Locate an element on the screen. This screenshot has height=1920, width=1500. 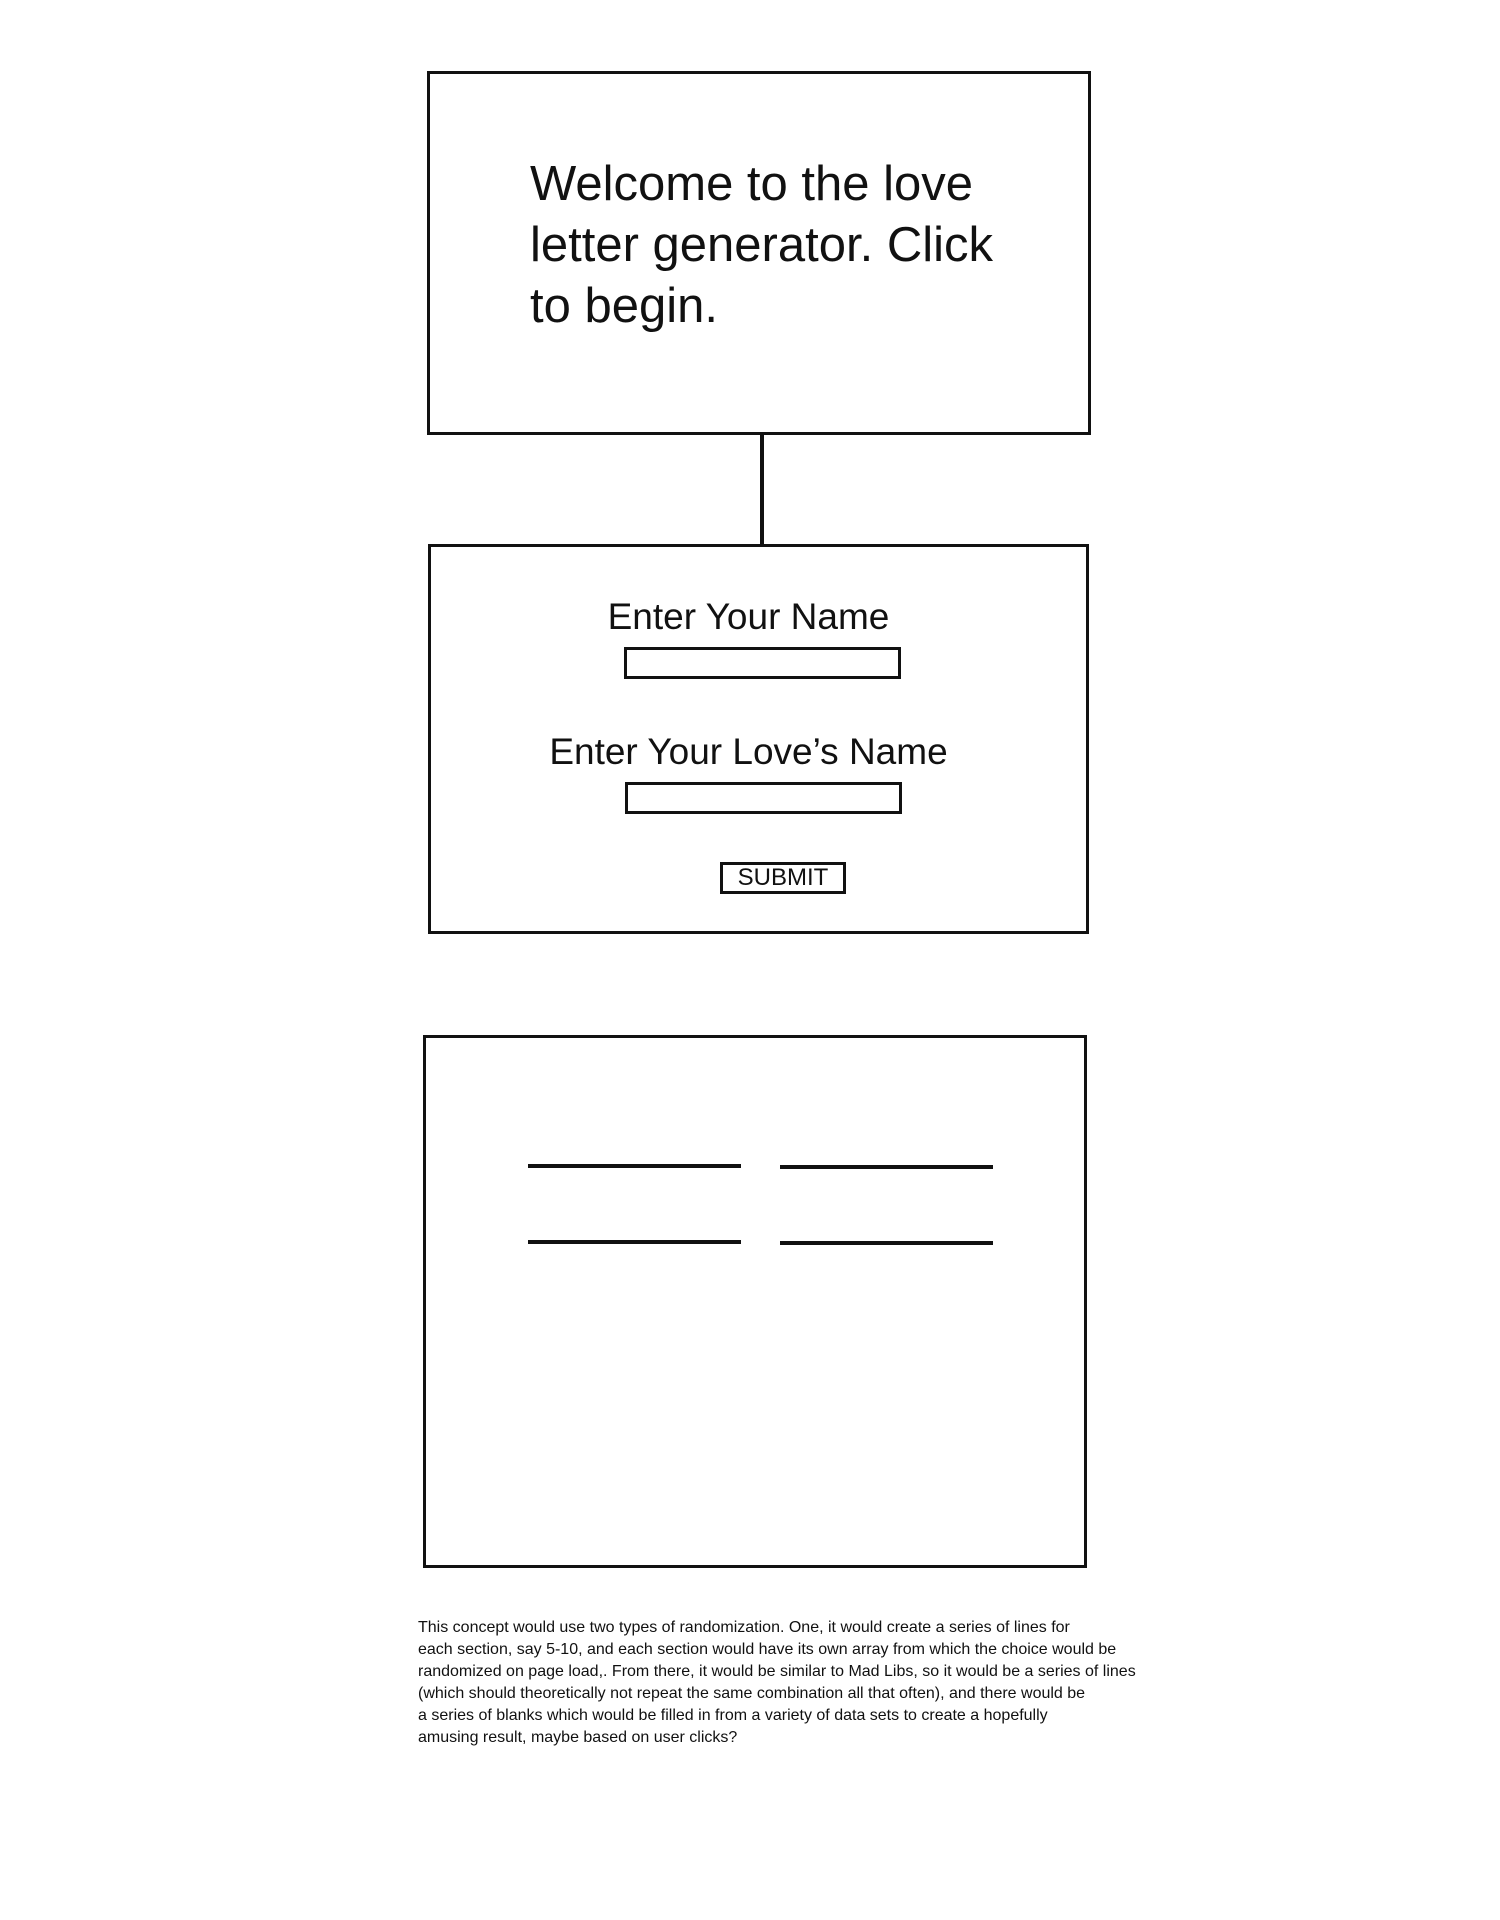
submit-button: SUBMIT is located at coordinates (783, 878).